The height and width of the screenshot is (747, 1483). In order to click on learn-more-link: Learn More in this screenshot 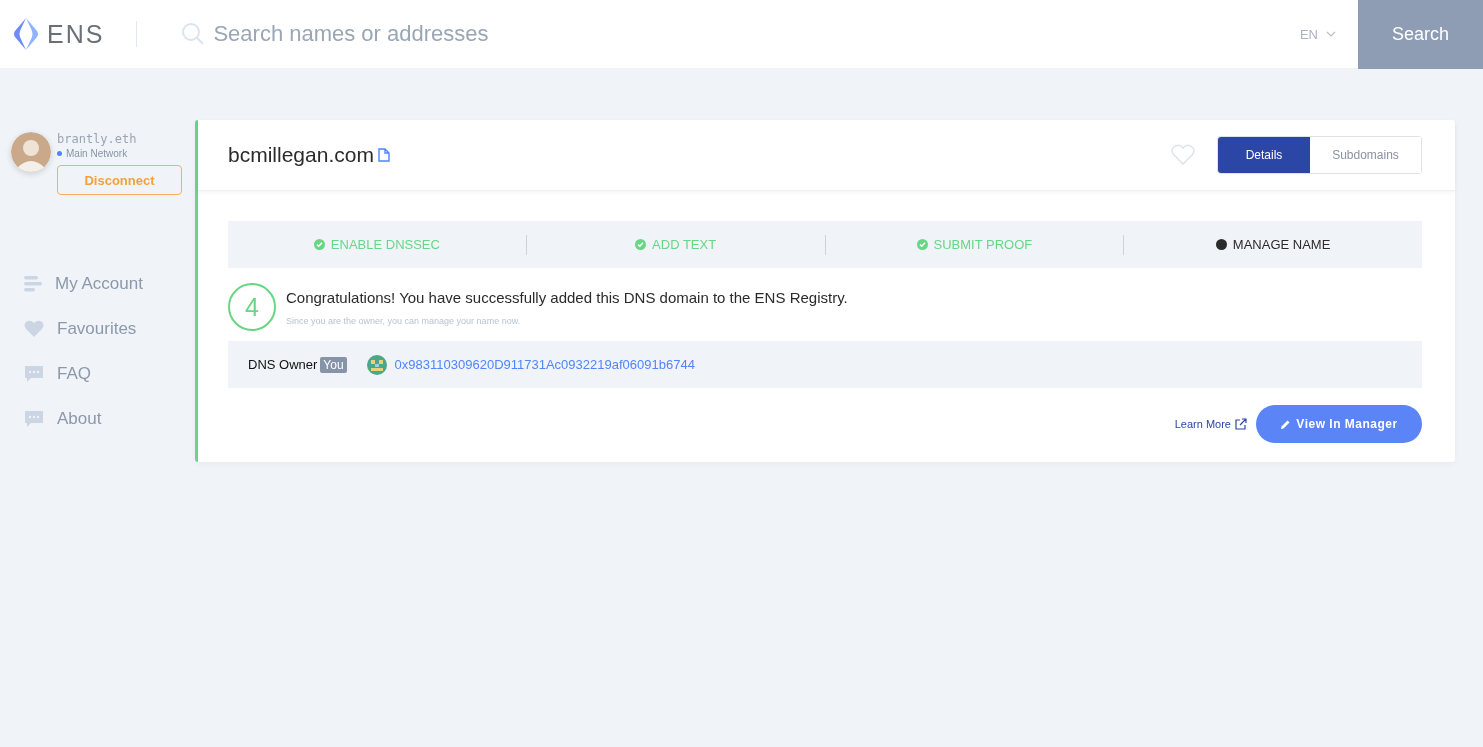, I will do `click(1210, 424)`.